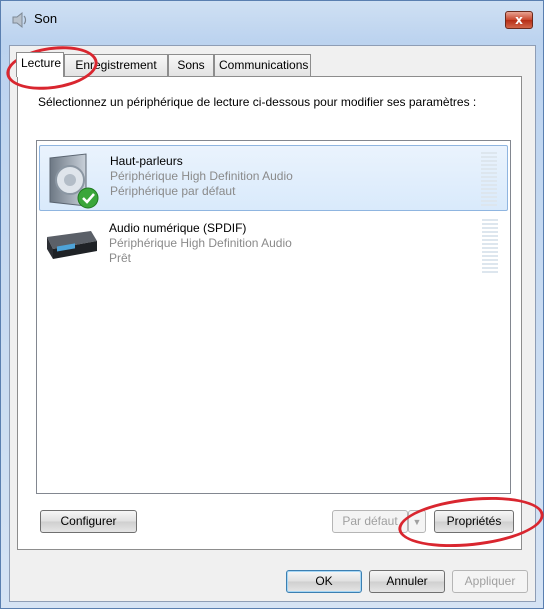 Image resolution: width=546 pixels, height=611 pixels. I want to click on device-name: Haut-parleurs, so click(146, 161).